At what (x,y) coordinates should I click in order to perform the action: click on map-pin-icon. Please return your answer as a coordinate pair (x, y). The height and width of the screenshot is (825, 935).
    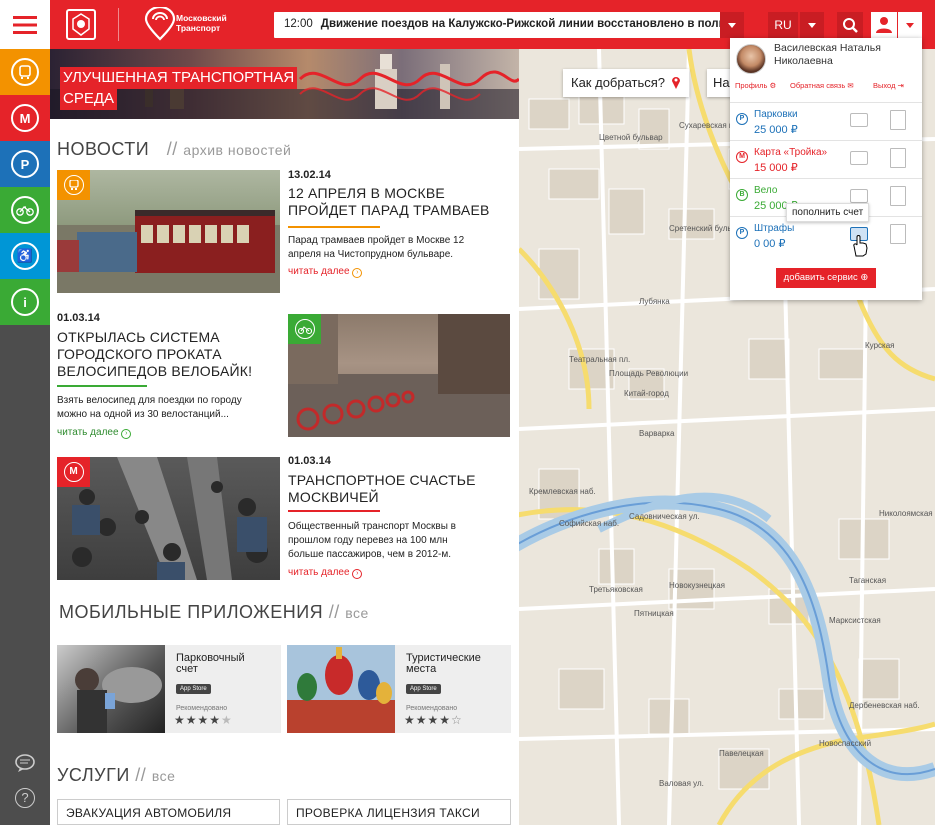
    Looking at the image, I should click on (676, 83).